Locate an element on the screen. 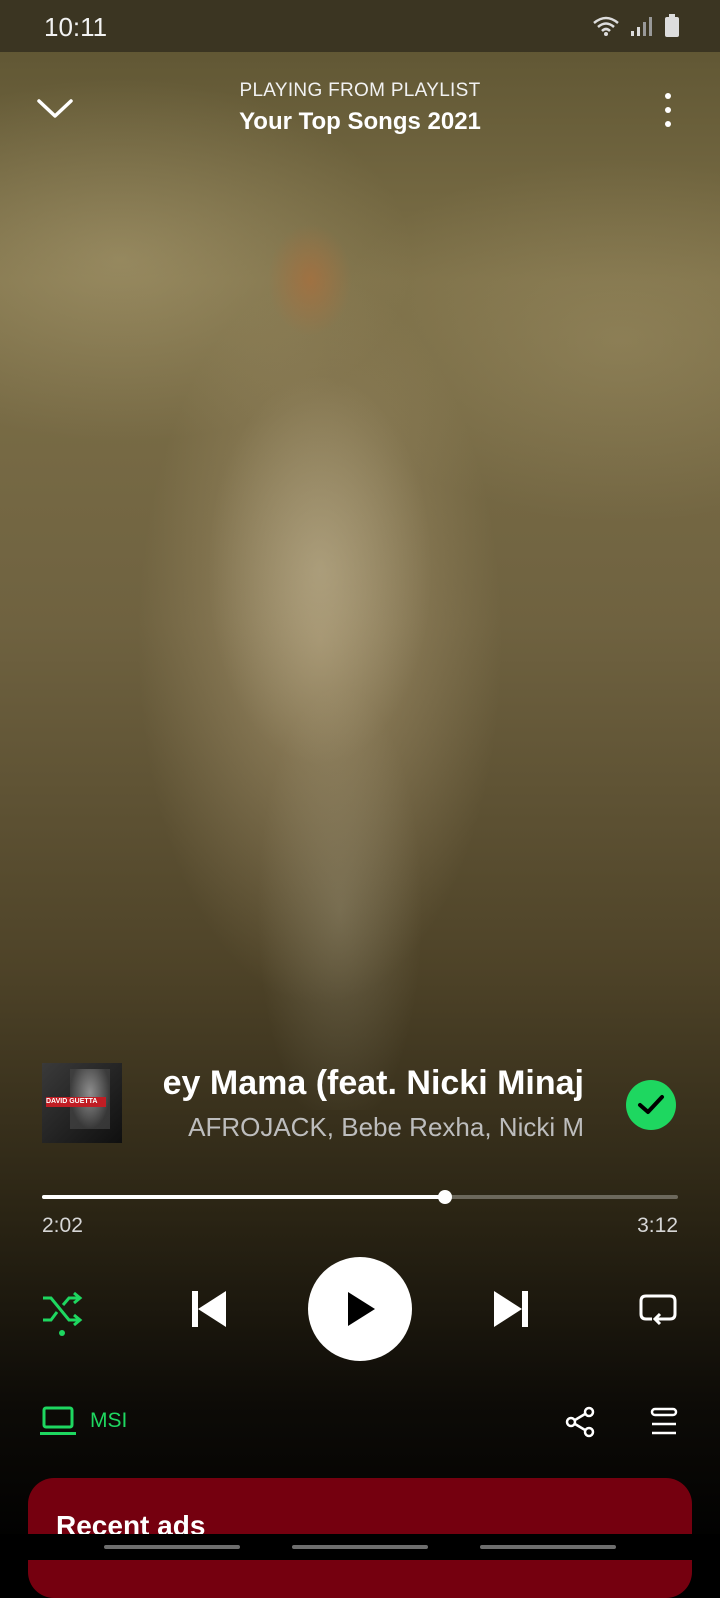 The image size is (720, 1598). repeat-button is located at coordinates (658, 1309).